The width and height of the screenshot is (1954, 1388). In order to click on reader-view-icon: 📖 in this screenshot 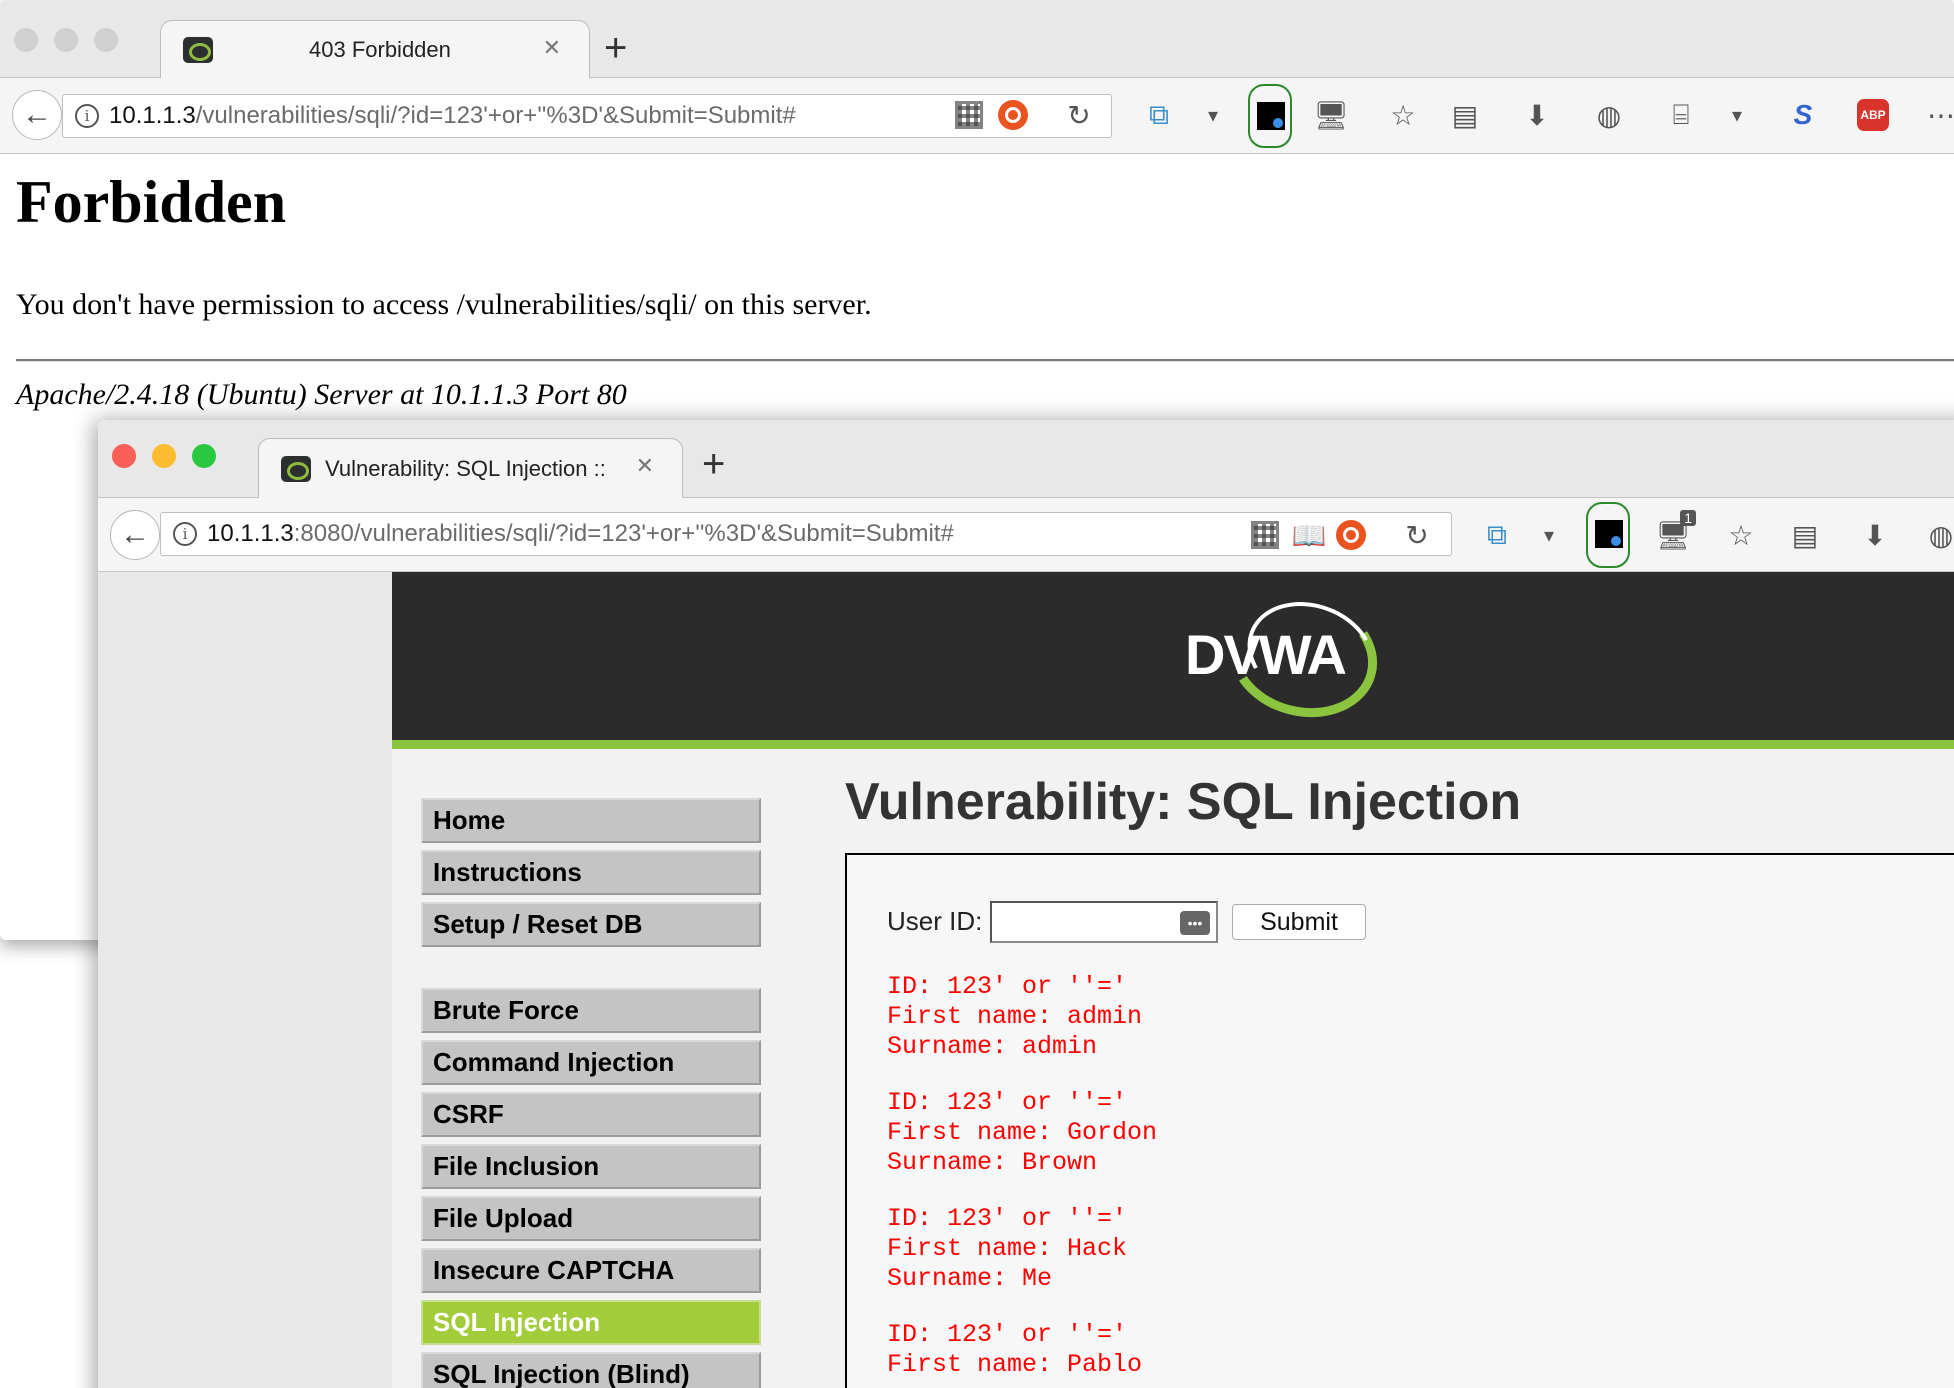, I will do `click(1309, 535)`.